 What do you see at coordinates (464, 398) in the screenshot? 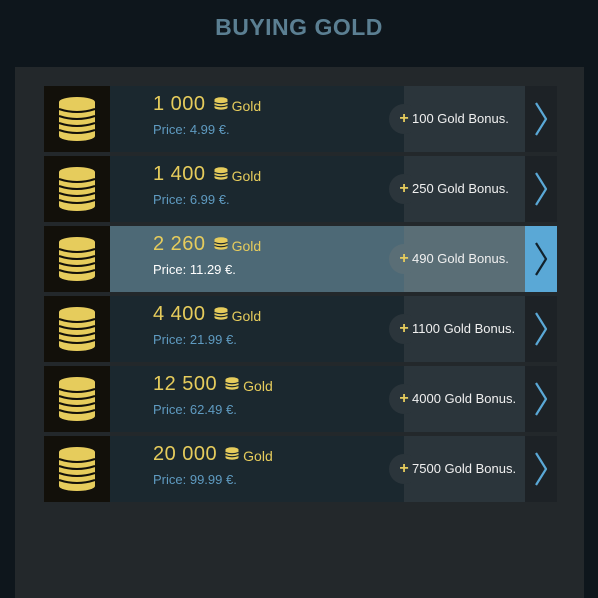
I see `bonus-label: 4000 Gold Bonus.` at bounding box center [464, 398].